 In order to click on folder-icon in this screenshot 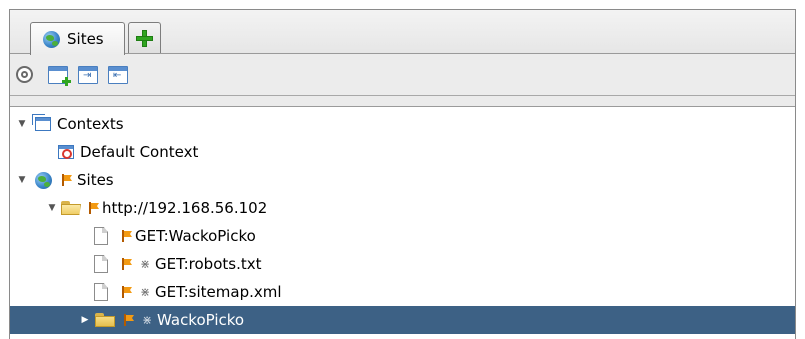, I will do `click(105, 320)`.